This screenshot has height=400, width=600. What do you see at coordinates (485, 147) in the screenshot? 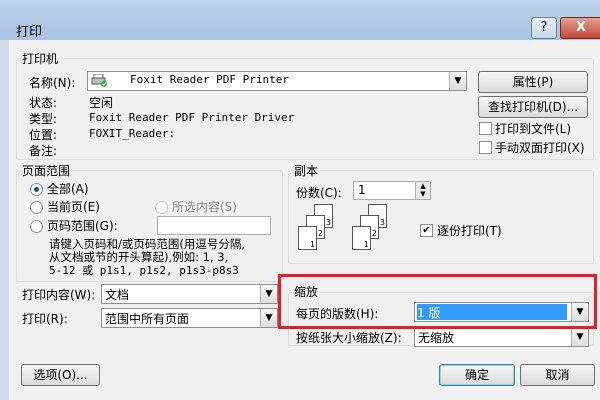
I see `manual-duplex-checkbox` at bounding box center [485, 147].